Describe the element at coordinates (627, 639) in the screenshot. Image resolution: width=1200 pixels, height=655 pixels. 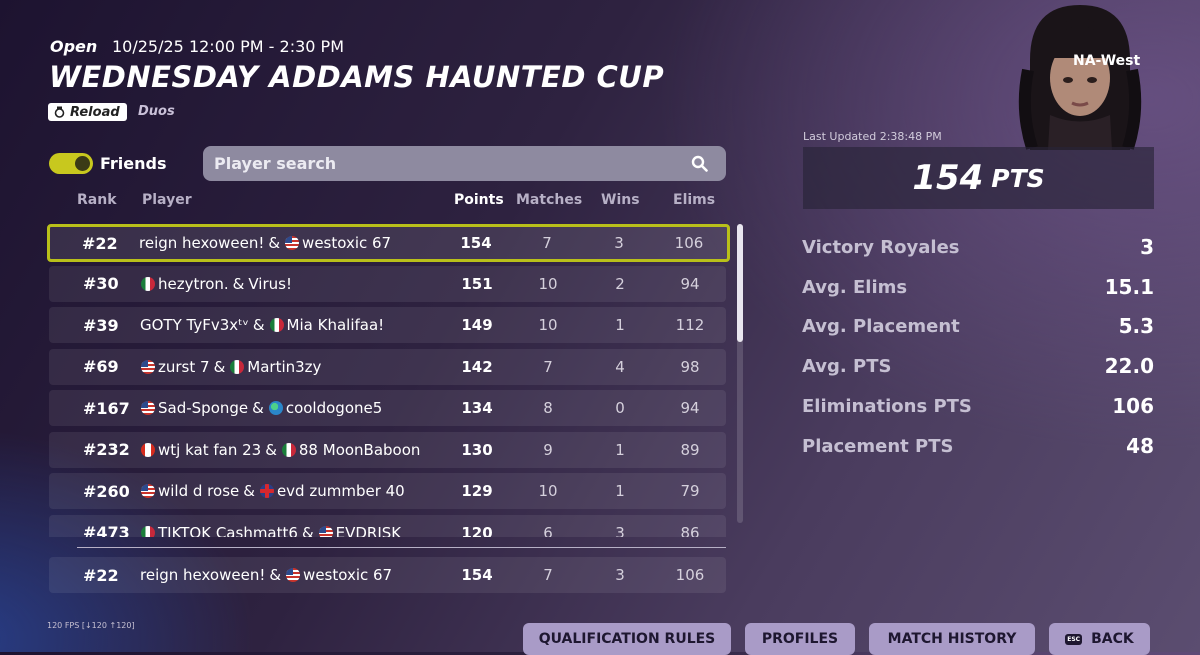
I see `qualification-rules-button: QUALIFICATION RULES` at that location.